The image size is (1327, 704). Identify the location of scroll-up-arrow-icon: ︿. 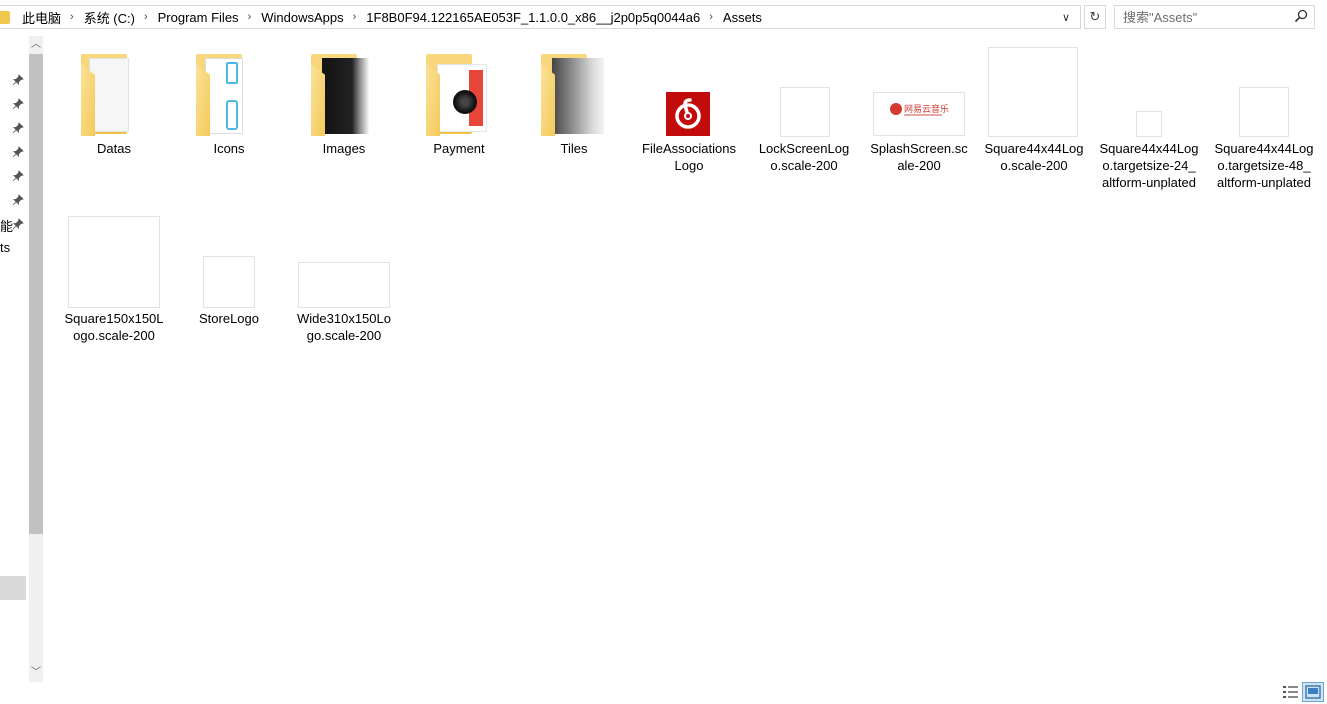
(36, 44).